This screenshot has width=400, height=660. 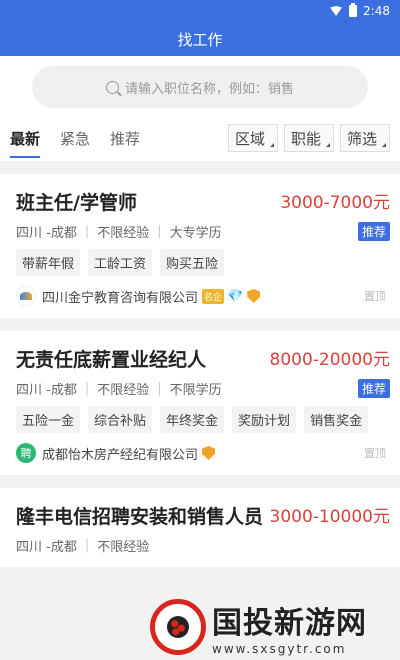 What do you see at coordinates (178, 627) in the screenshot?
I see `ladybug-logo-icon` at bounding box center [178, 627].